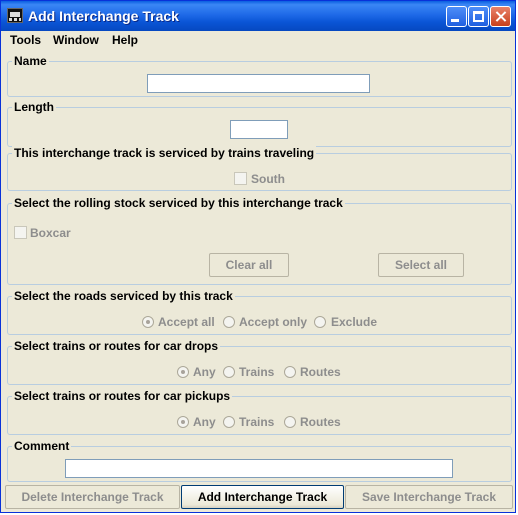 The height and width of the screenshot is (515, 518). Describe the element at coordinates (500, 16) in the screenshot. I see `close-button` at that location.